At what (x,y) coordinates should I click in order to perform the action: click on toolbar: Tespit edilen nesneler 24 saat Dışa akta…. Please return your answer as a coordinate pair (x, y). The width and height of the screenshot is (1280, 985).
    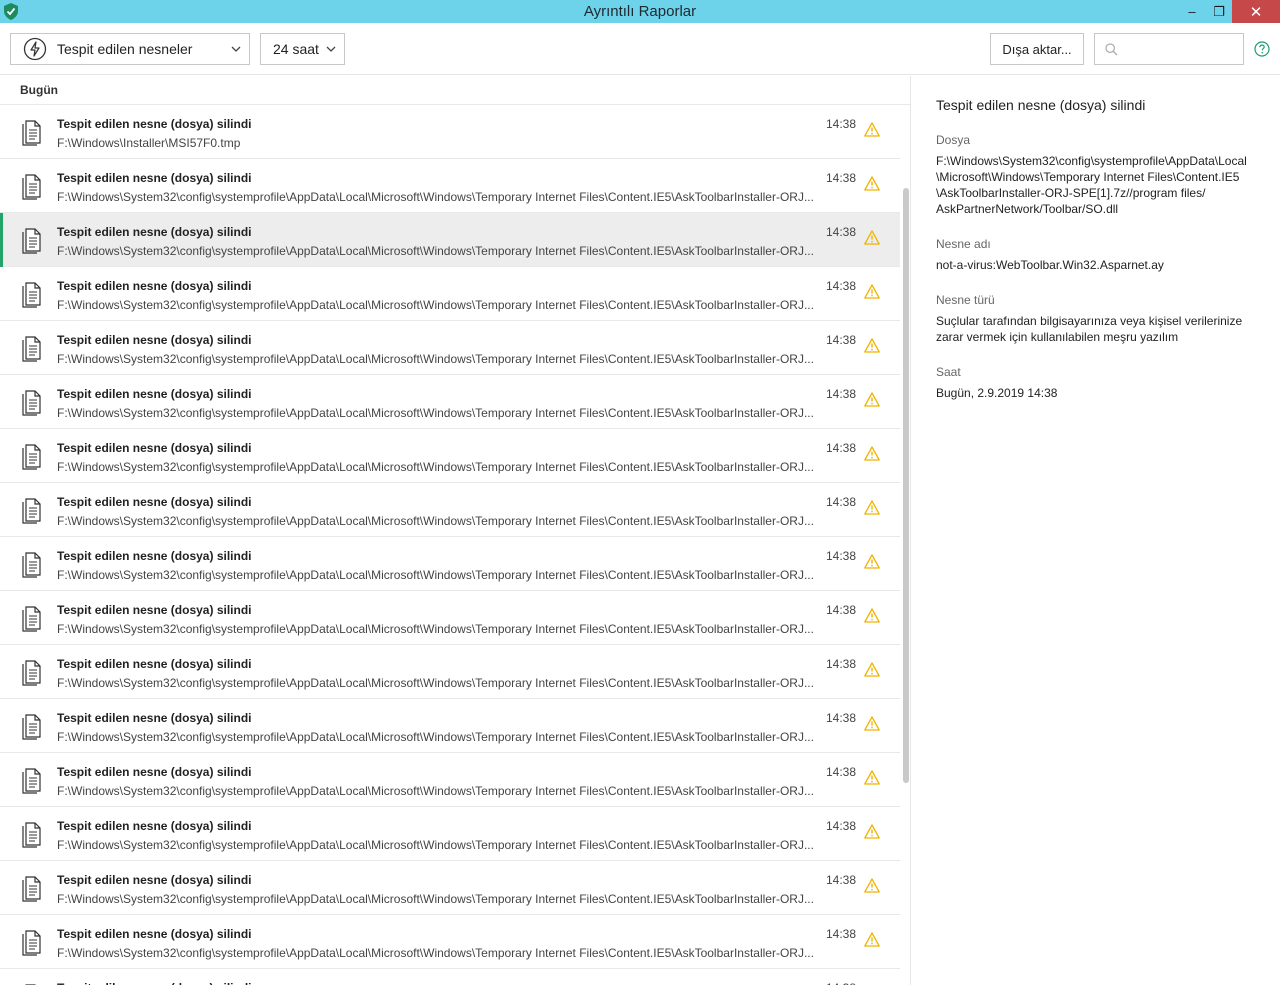
    Looking at the image, I should click on (640, 49).